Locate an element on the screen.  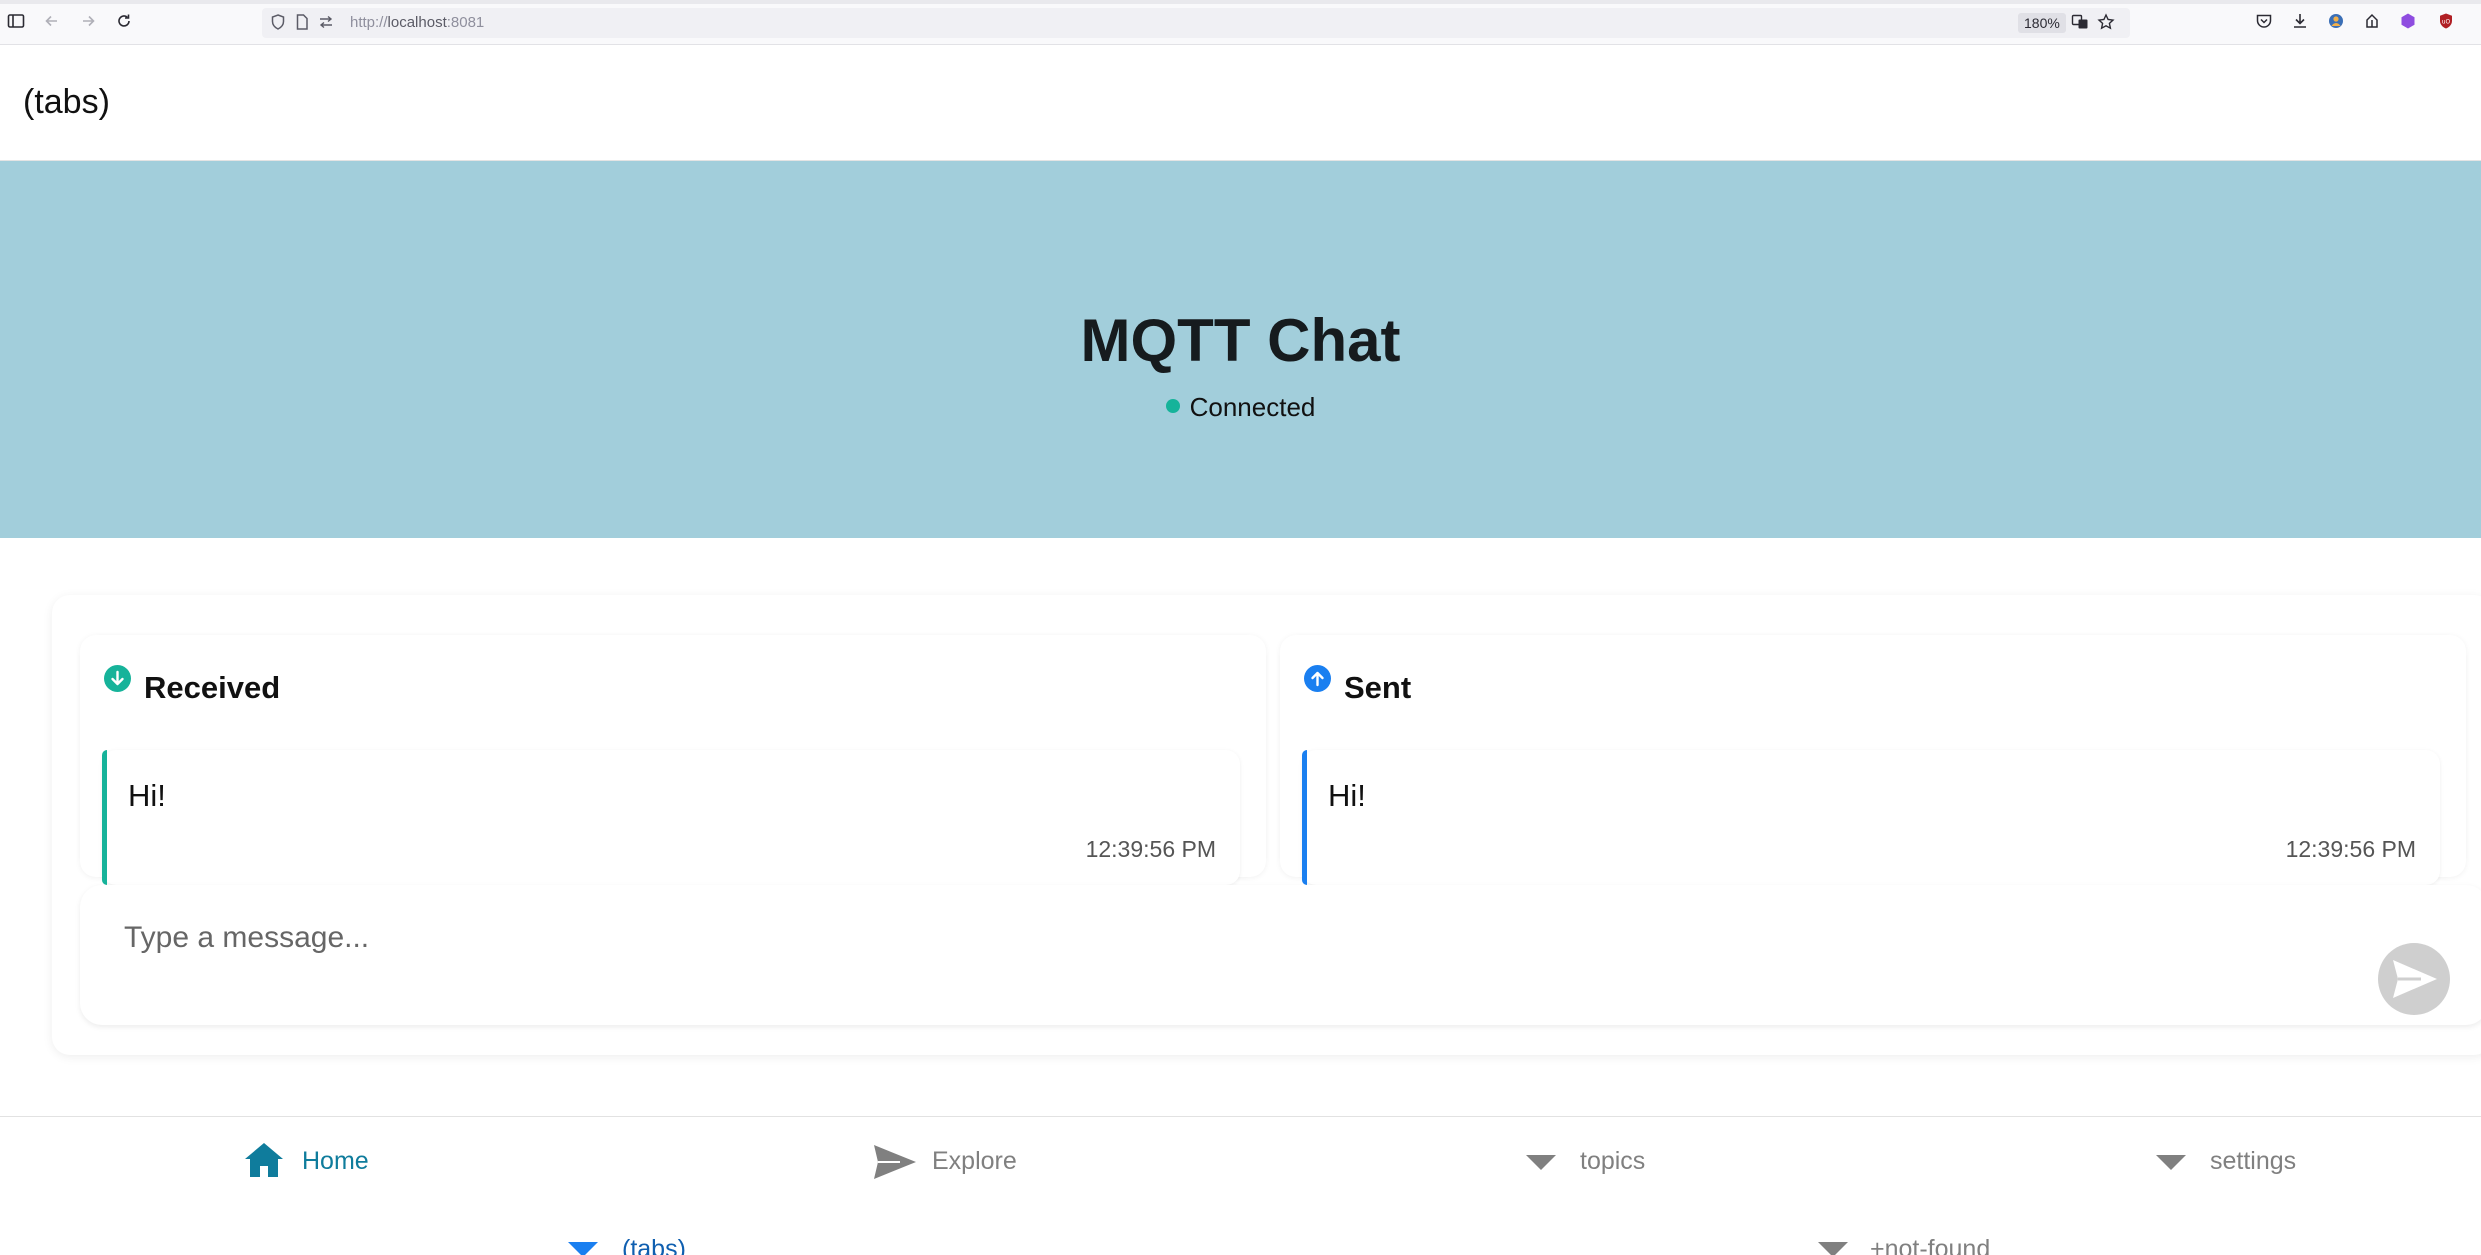
permissions-icon is located at coordinates (326, 23).